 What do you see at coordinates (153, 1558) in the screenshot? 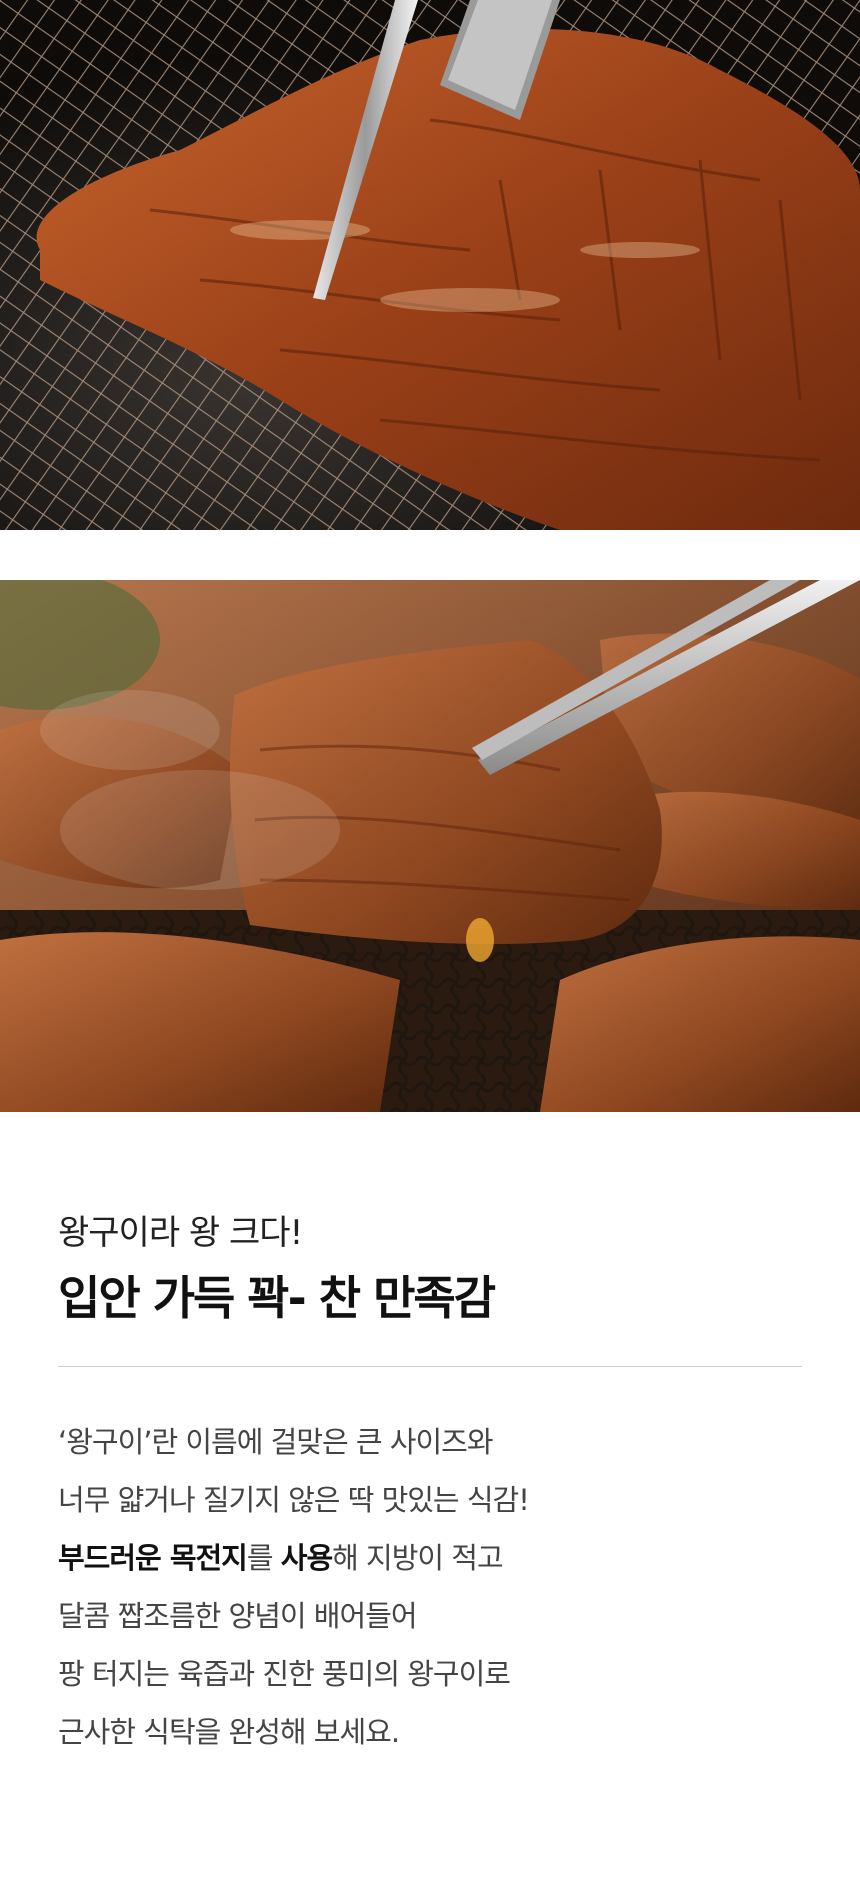
I see `highlight-cut-name: 부드러운 목전지` at bounding box center [153, 1558].